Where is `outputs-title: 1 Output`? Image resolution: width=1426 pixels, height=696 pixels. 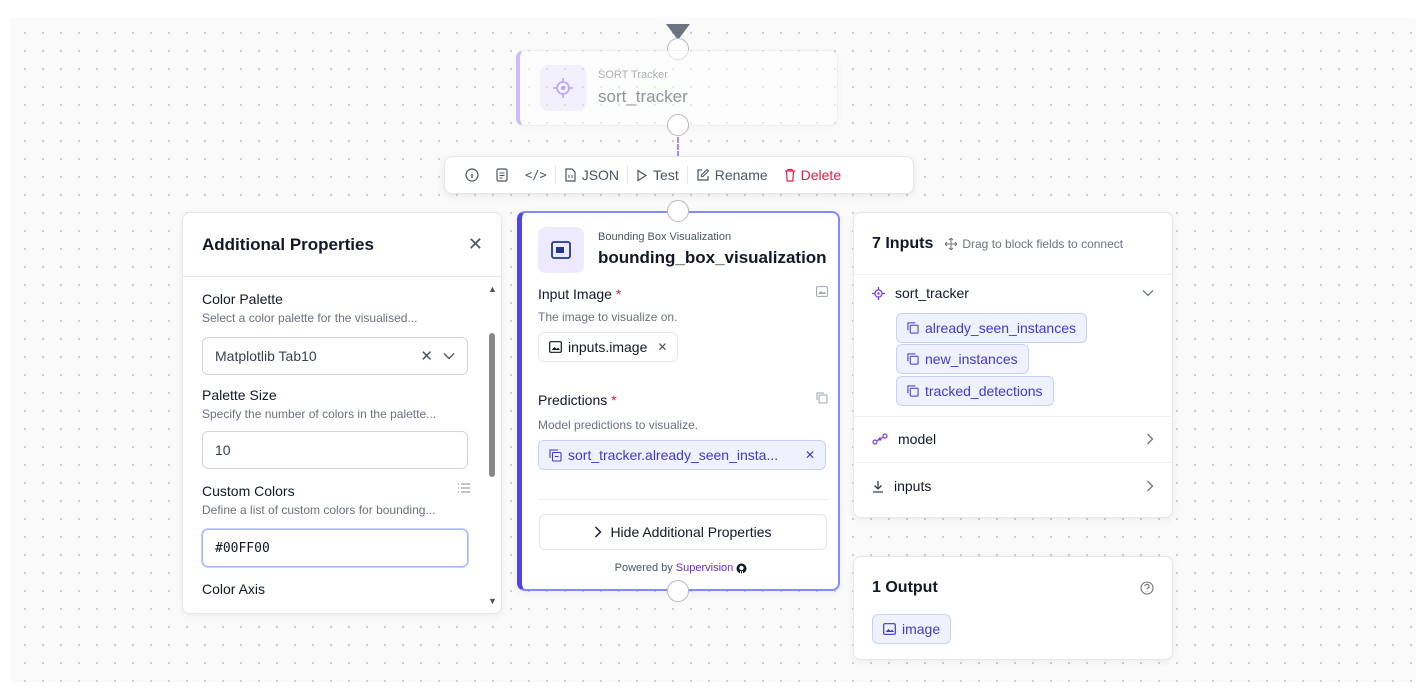 outputs-title: 1 Output is located at coordinates (905, 587).